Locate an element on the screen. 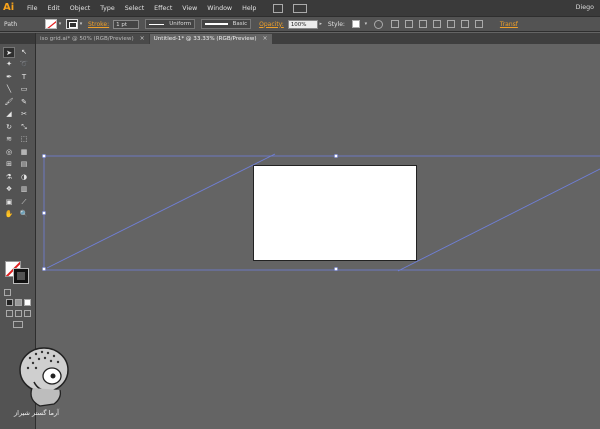 This screenshot has width=600, height=429. menu-window: Window is located at coordinates (219, 8).